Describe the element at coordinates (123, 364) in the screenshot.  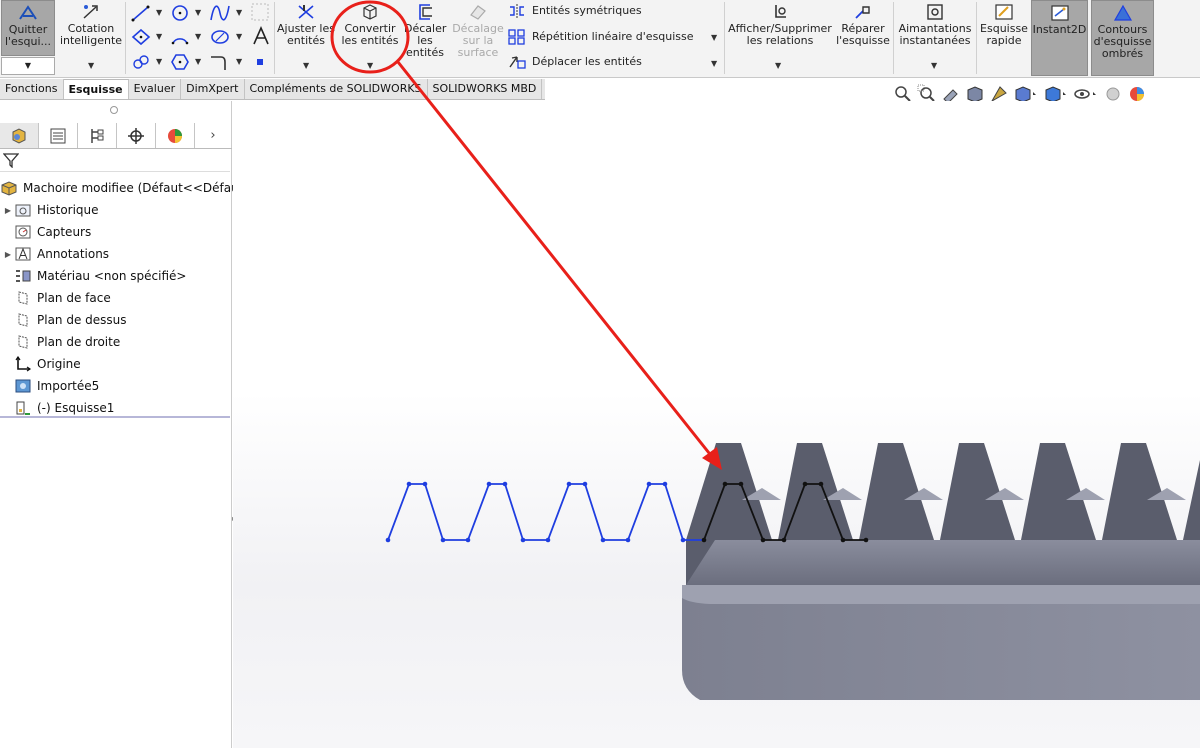
I see `tree-item-origine: Origine` at that location.